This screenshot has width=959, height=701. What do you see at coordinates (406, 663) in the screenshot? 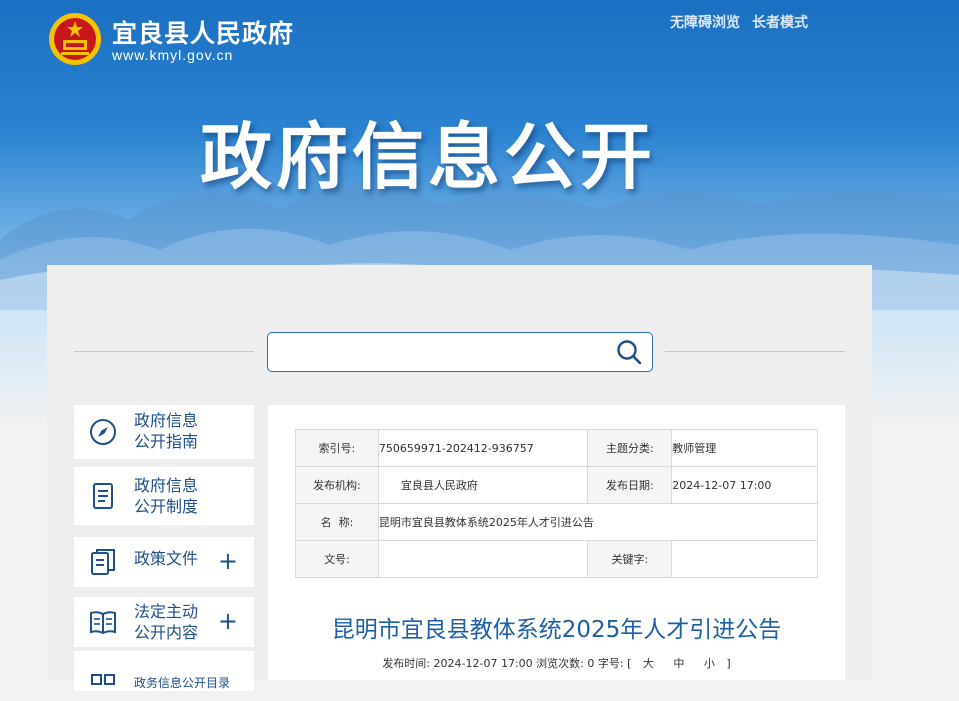
I see `publish-label: 发布时间:` at bounding box center [406, 663].